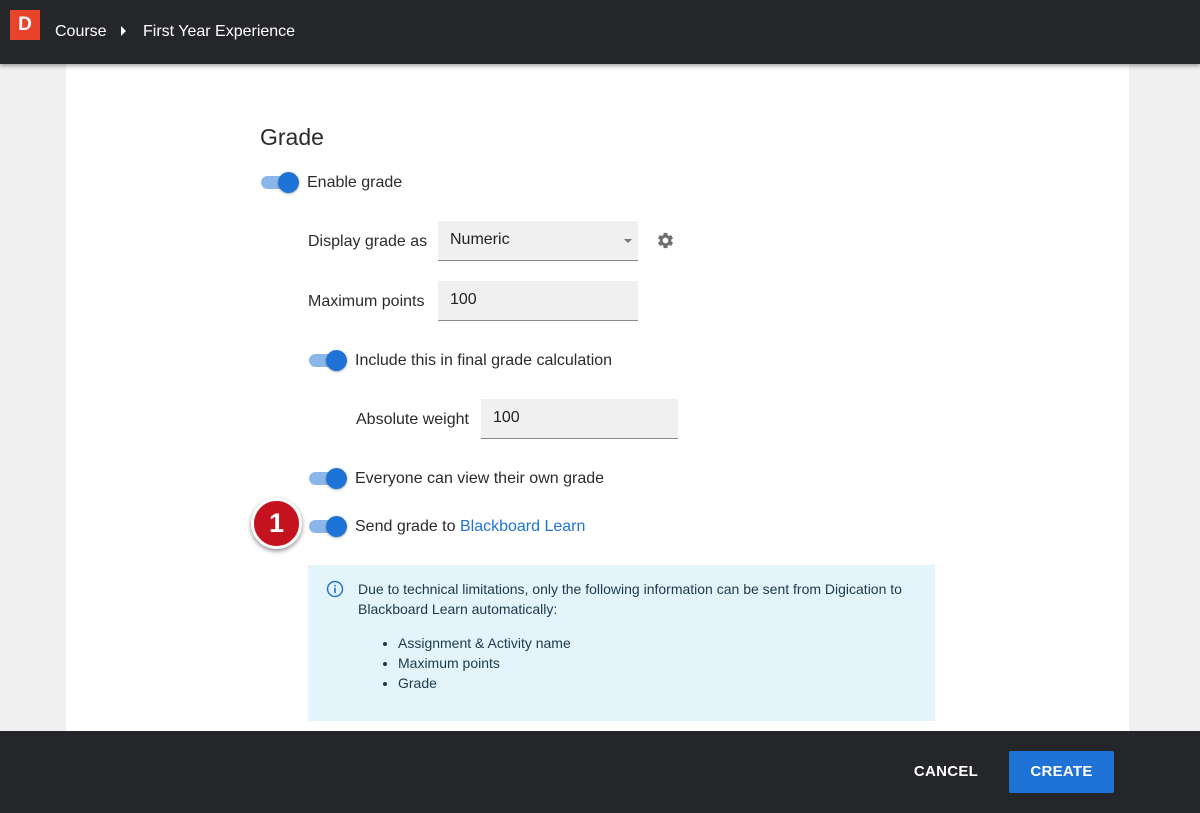 Image resolution: width=1200 pixels, height=813 pixels. Describe the element at coordinates (538, 301) in the screenshot. I see `maximum-points-input: 100` at that location.